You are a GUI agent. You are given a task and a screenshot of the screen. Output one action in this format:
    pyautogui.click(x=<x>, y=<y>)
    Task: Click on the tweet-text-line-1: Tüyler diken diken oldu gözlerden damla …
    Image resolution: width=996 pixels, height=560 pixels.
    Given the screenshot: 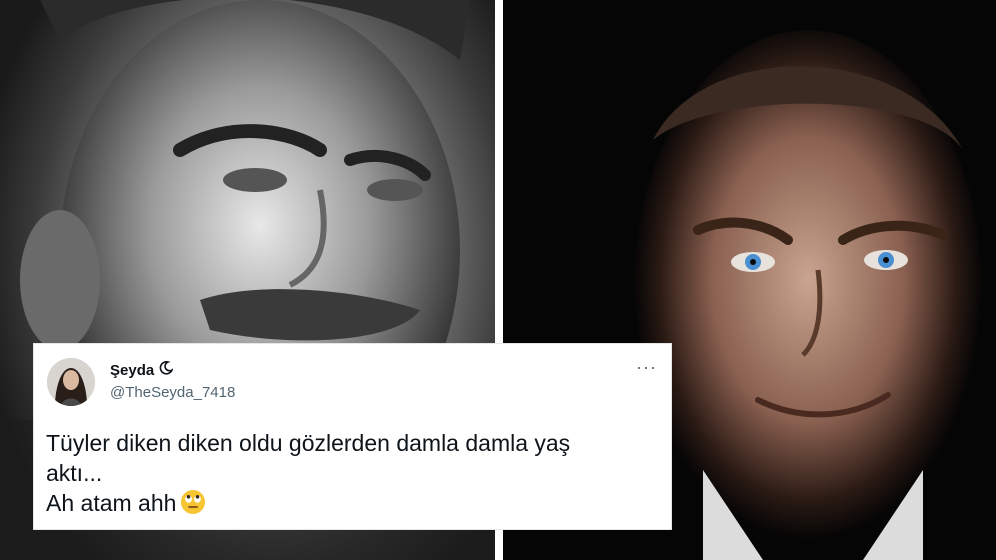 What is the action you would take?
    pyautogui.click(x=308, y=443)
    